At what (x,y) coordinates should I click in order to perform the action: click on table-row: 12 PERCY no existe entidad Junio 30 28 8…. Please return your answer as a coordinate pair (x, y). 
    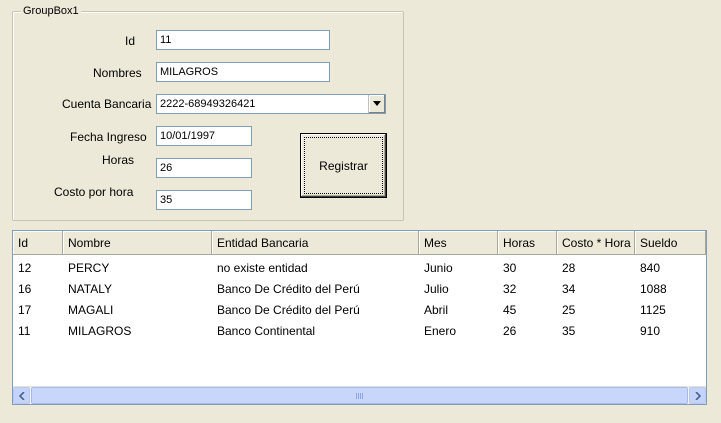
    Looking at the image, I should click on (359, 268).